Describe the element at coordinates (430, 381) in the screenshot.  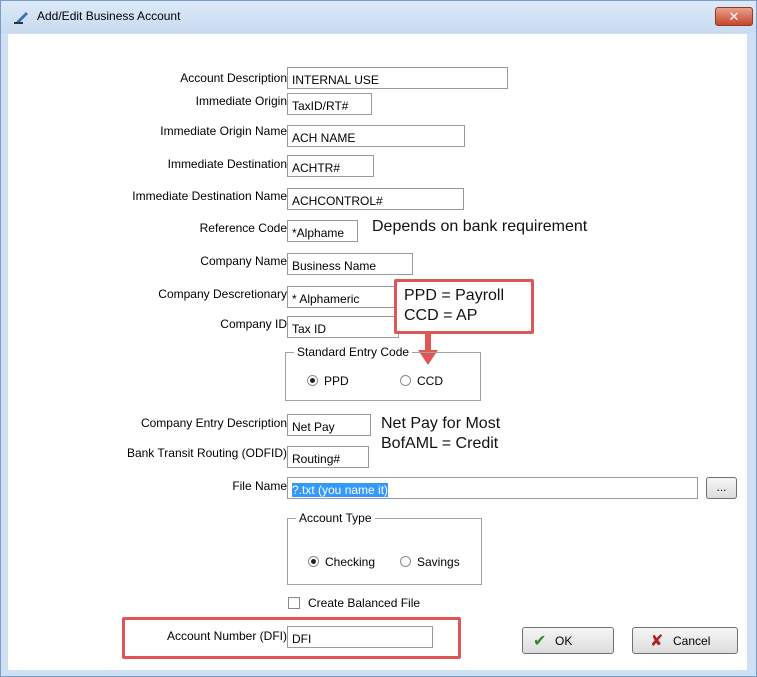
I see `ccd-radio-label: CCD` at that location.